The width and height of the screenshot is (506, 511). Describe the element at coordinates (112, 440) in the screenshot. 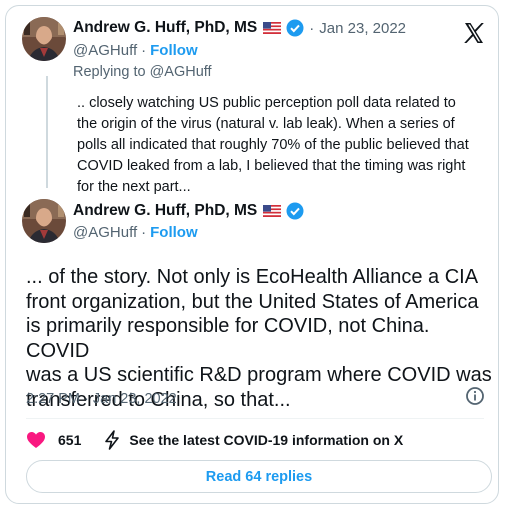

I see `lightning-icon` at that location.